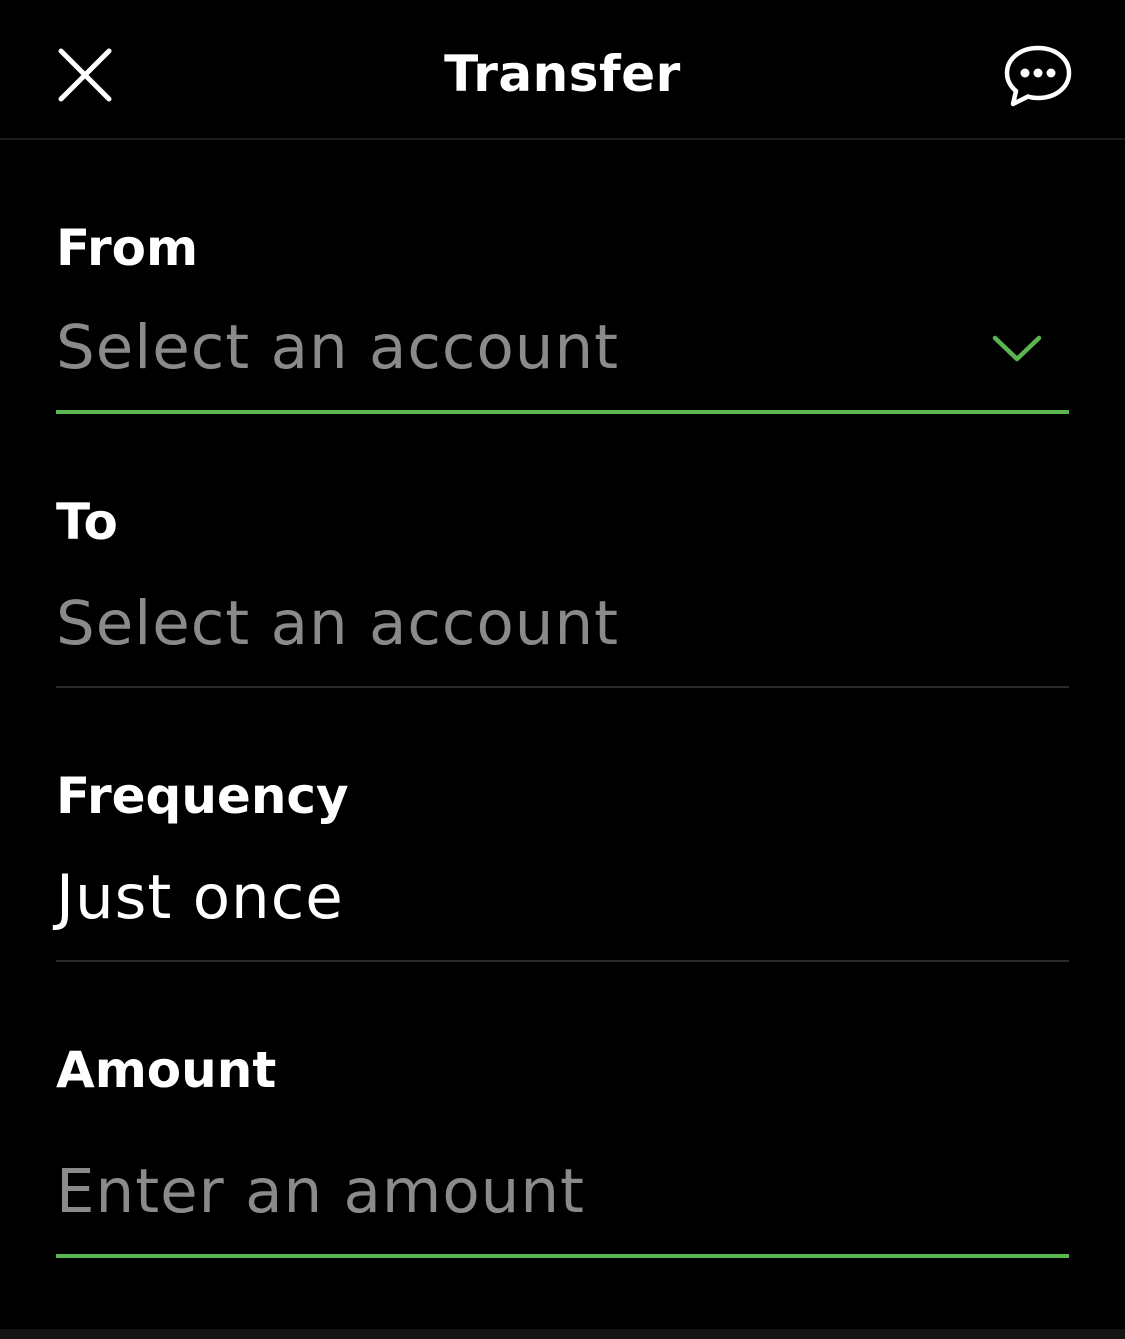 The height and width of the screenshot is (1339, 1125). Describe the element at coordinates (127, 248) in the screenshot. I see `from-label: From` at that location.